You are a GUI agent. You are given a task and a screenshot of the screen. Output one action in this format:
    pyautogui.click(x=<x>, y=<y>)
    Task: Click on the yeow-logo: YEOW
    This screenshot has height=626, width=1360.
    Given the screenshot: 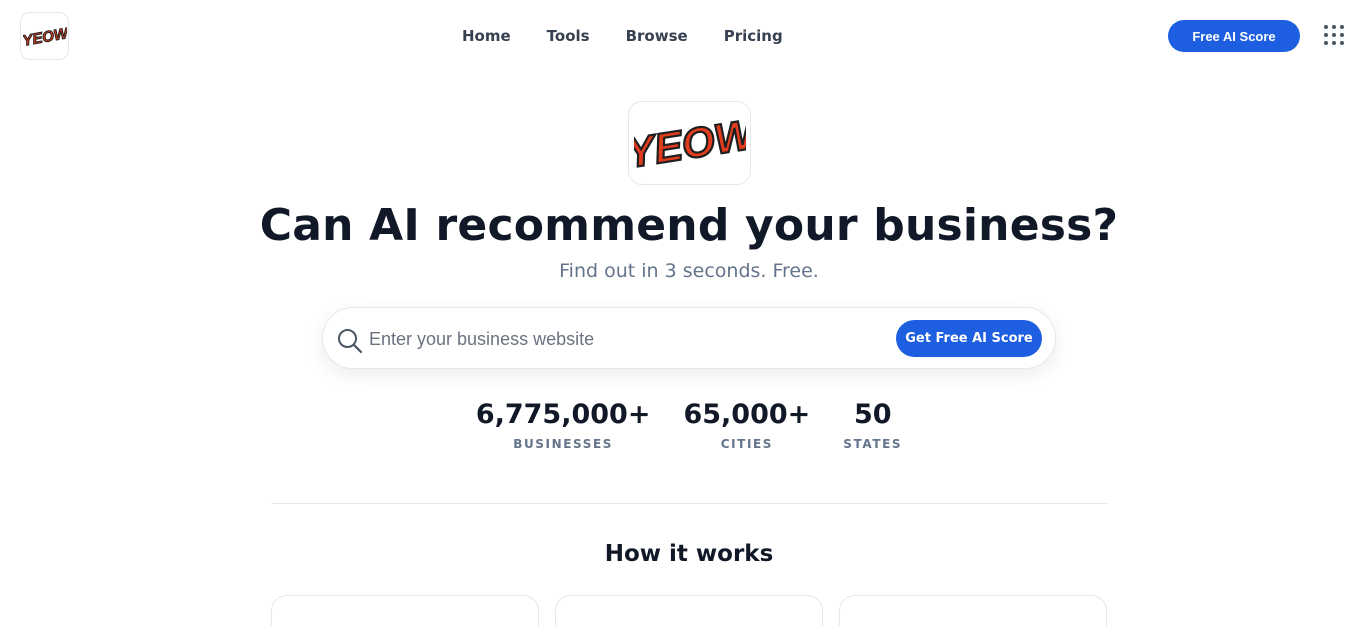 What is the action you would take?
    pyautogui.click(x=44, y=36)
    